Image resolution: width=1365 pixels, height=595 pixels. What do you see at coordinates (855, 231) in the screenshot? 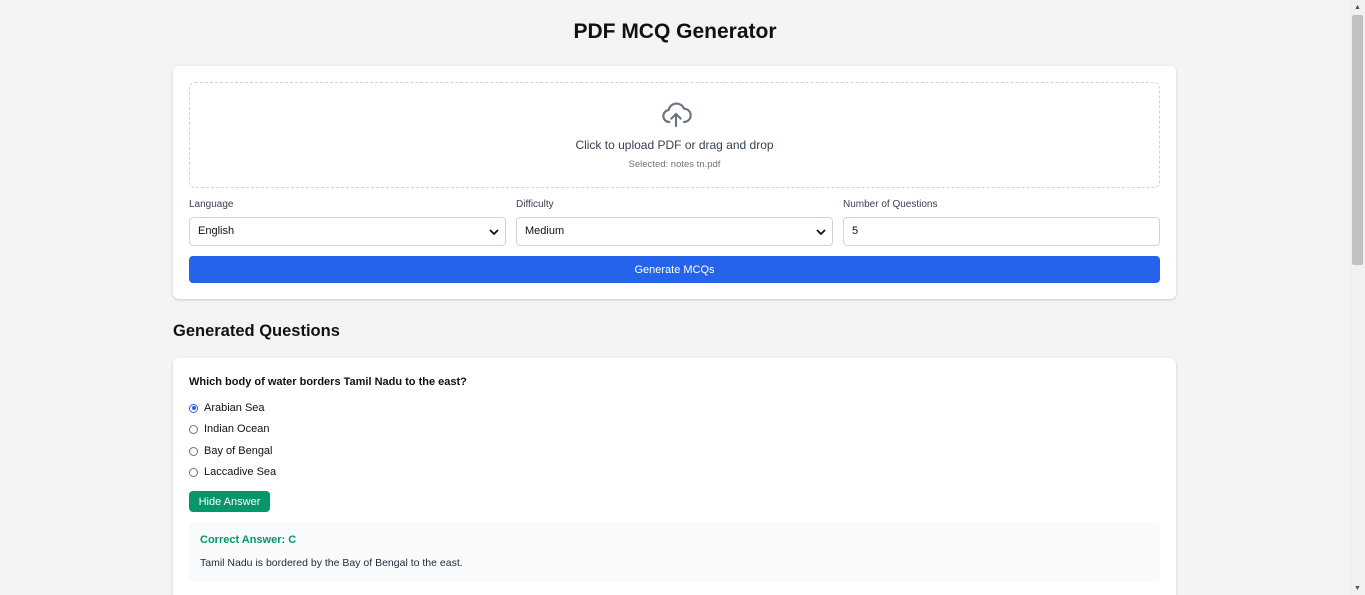
I see `num-questions-value: 5` at bounding box center [855, 231].